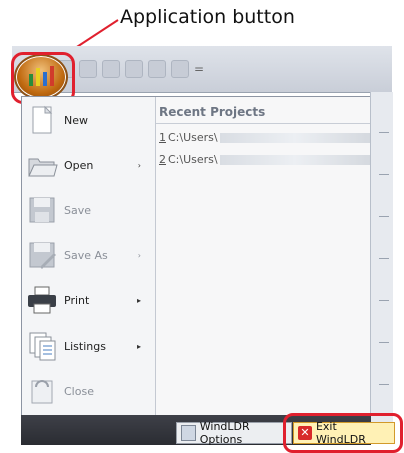  I want to click on menu-item-print: Print ▸, so click(88, 300).